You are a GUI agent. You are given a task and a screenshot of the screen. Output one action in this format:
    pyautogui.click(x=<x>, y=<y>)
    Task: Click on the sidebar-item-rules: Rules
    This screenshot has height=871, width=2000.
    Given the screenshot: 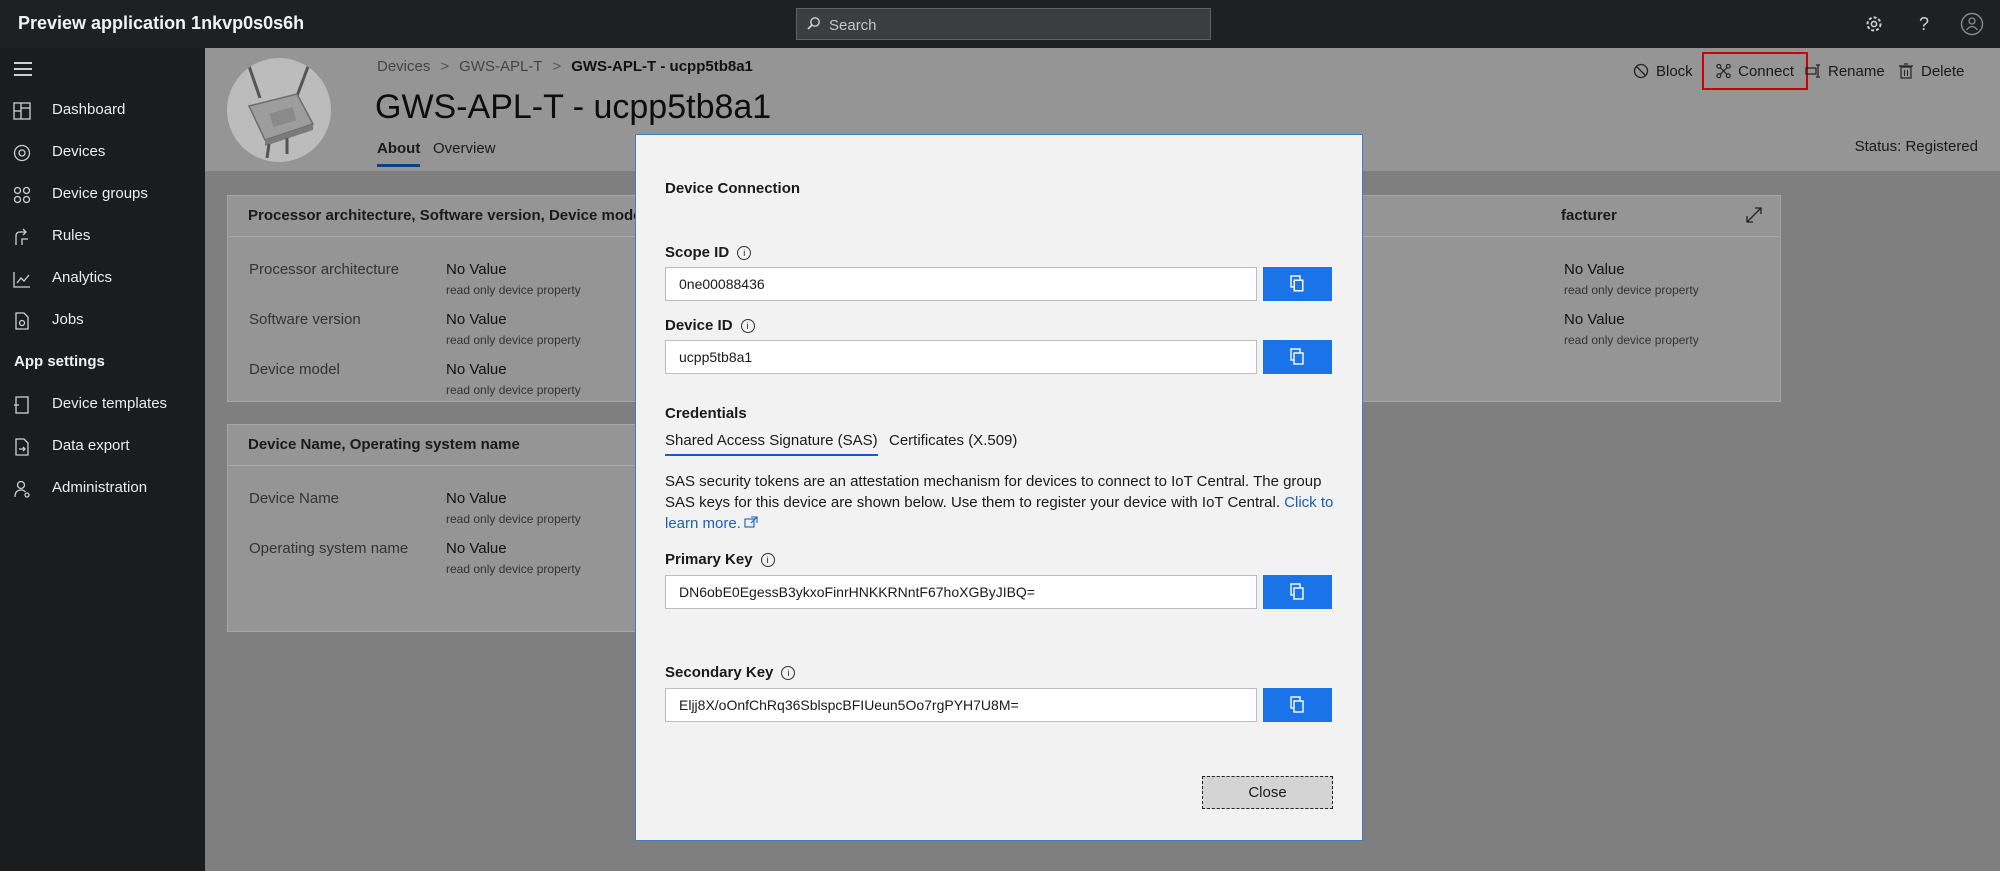 What is the action you would take?
    pyautogui.click(x=102, y=237)
    